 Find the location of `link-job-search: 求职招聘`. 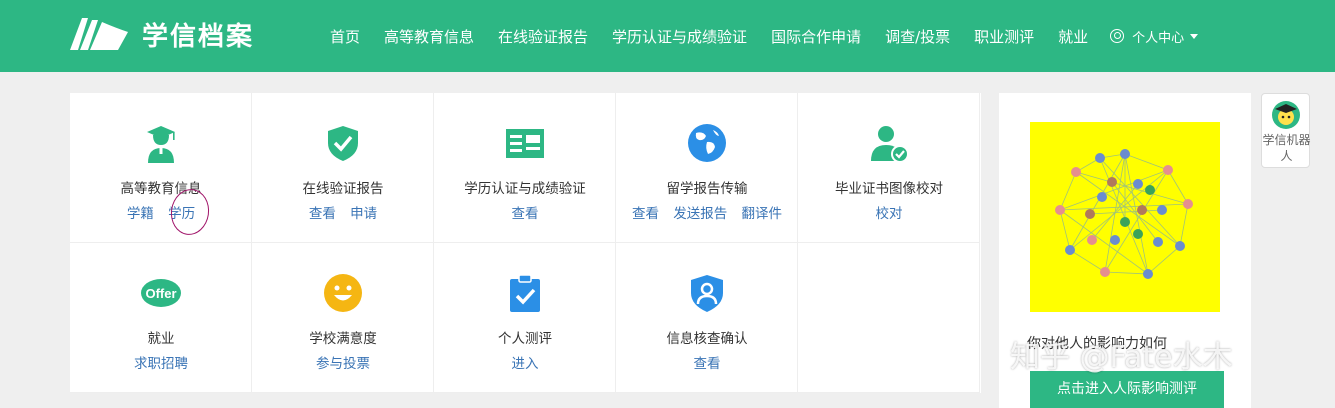

link-job-search: 求职招聘 is located at coordinates (161, 364).